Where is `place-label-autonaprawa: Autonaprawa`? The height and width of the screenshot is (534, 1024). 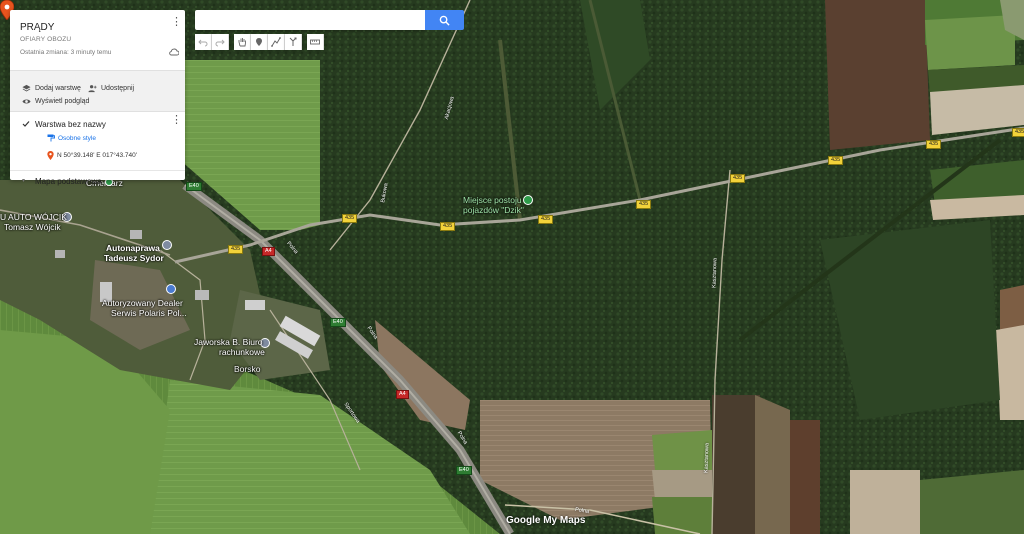
place-label-autonaprawa: Autonaprawa is located at coordinates (133, 248).